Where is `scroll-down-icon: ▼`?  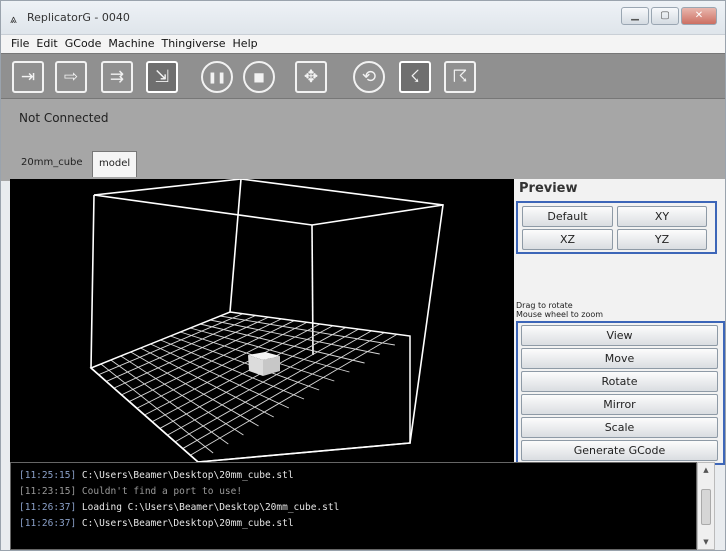 scroll-down-icon: ▼ is located at coordinates (706, 542).